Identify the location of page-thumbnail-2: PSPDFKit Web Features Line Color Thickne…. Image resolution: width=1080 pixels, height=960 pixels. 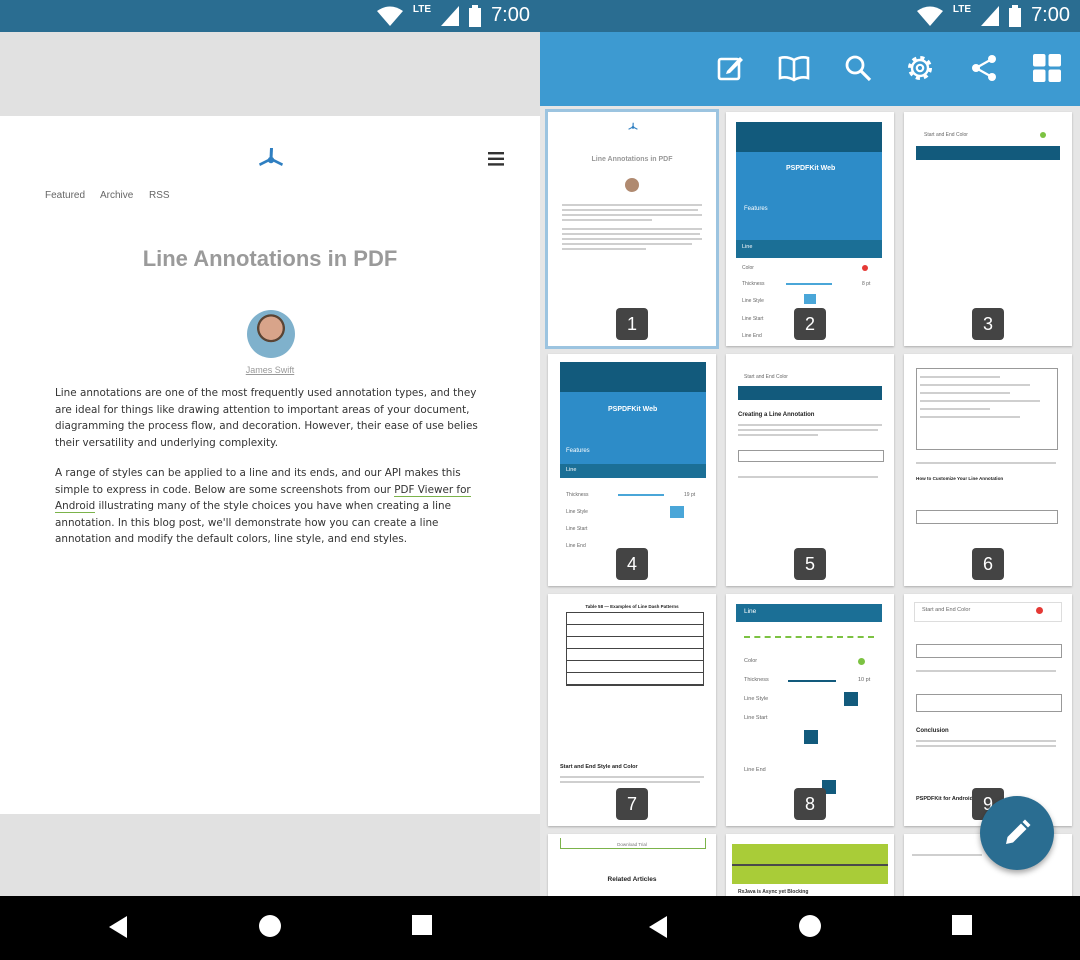
(810, 229).